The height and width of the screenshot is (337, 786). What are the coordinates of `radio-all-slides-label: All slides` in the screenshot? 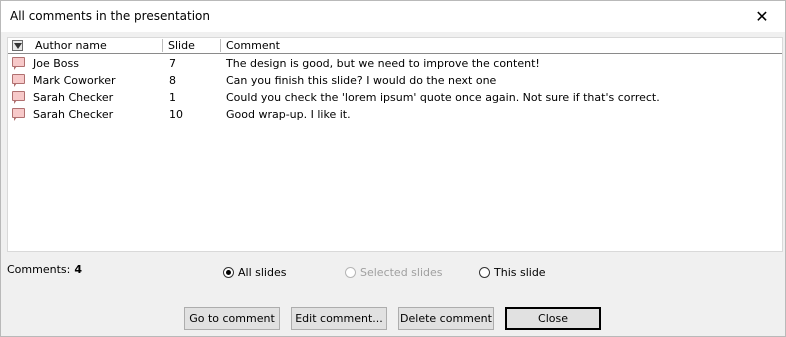 It's located at (262, 272).